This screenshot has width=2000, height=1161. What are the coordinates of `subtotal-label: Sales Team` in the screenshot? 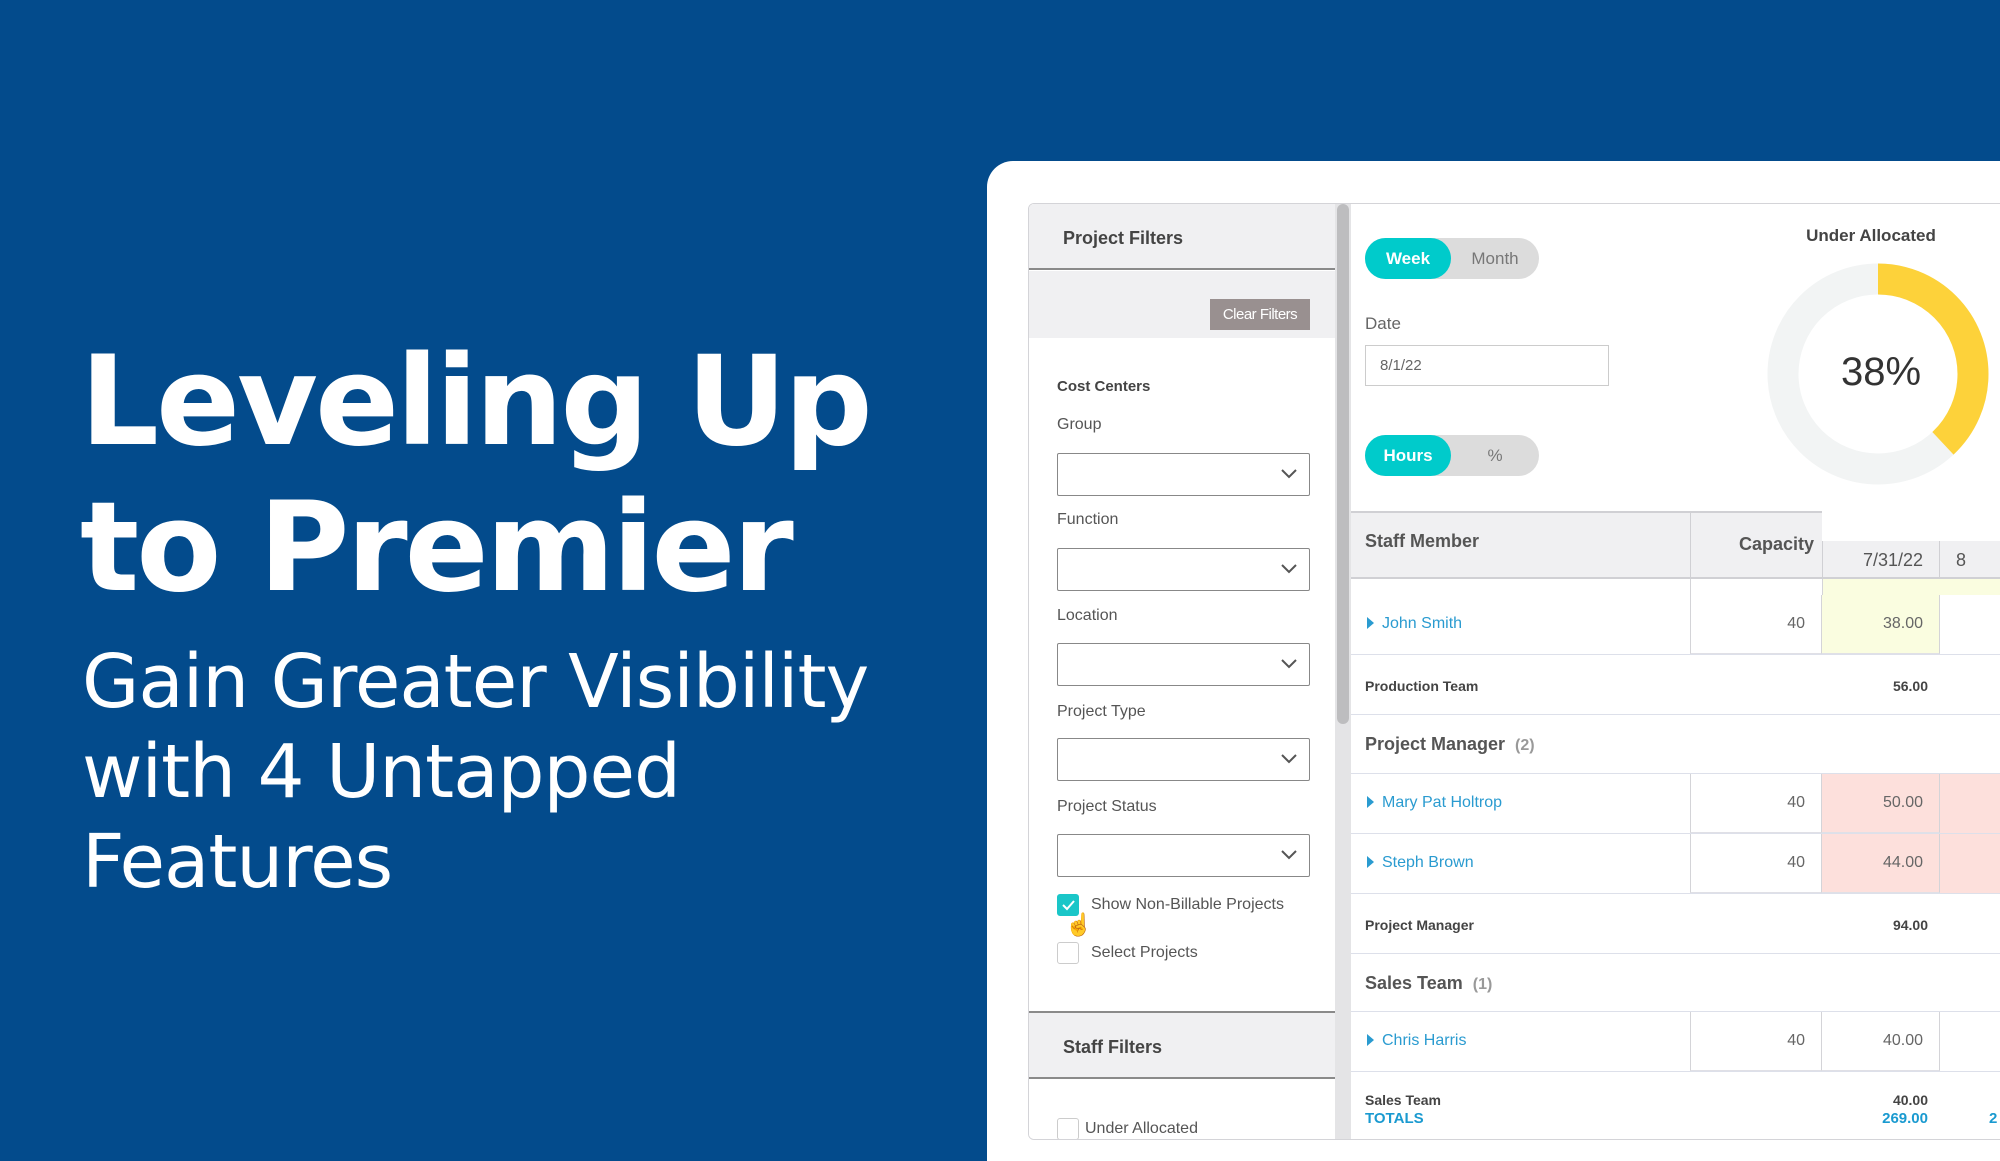 It's located at (1403, 1099).